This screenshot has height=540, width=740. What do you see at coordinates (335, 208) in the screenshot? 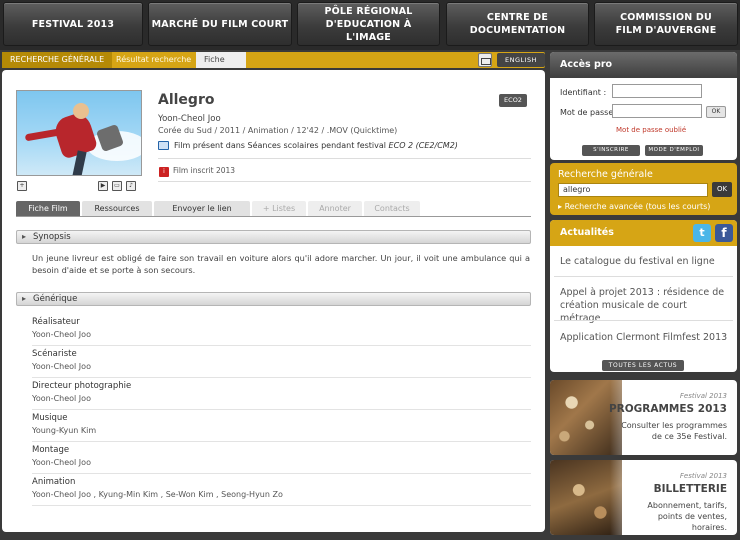
I see `tab-annoter: Annoter` at bounding box center [335, 208].